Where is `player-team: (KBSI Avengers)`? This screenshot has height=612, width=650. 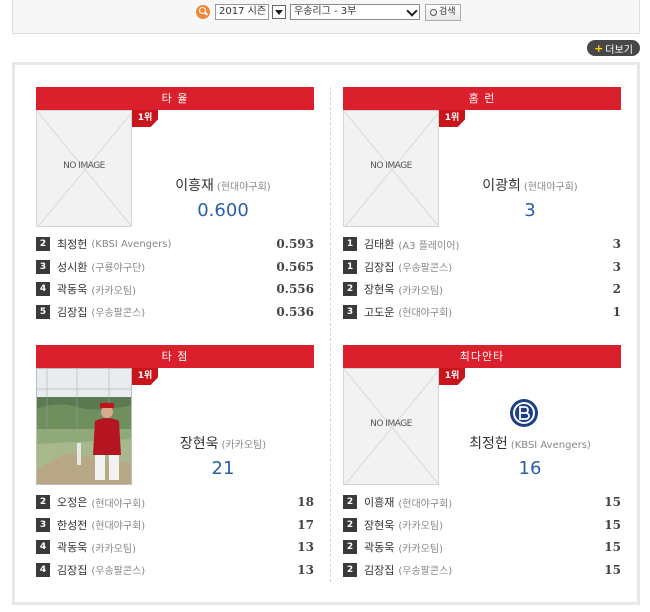 player-team: (KBSI Avengers) is located at coordinates (131, 244).